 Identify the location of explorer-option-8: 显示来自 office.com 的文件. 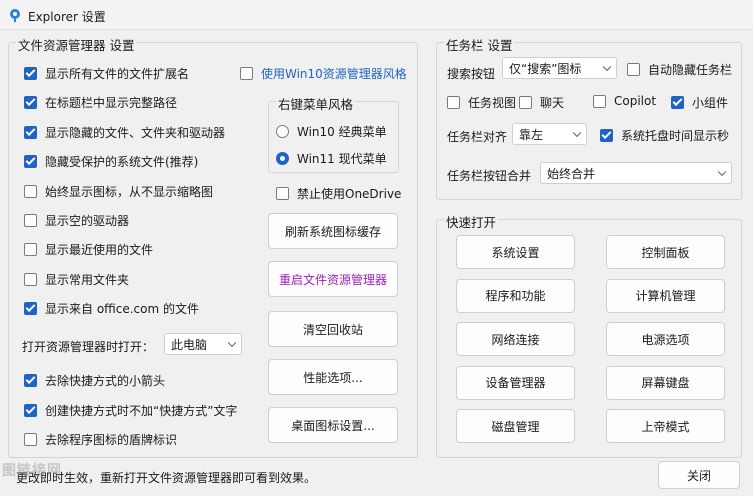
(111, 308).